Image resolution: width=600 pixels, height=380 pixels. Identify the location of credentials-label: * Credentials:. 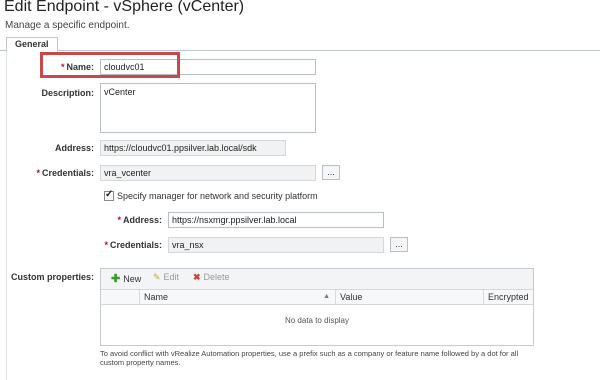
(65, 173).